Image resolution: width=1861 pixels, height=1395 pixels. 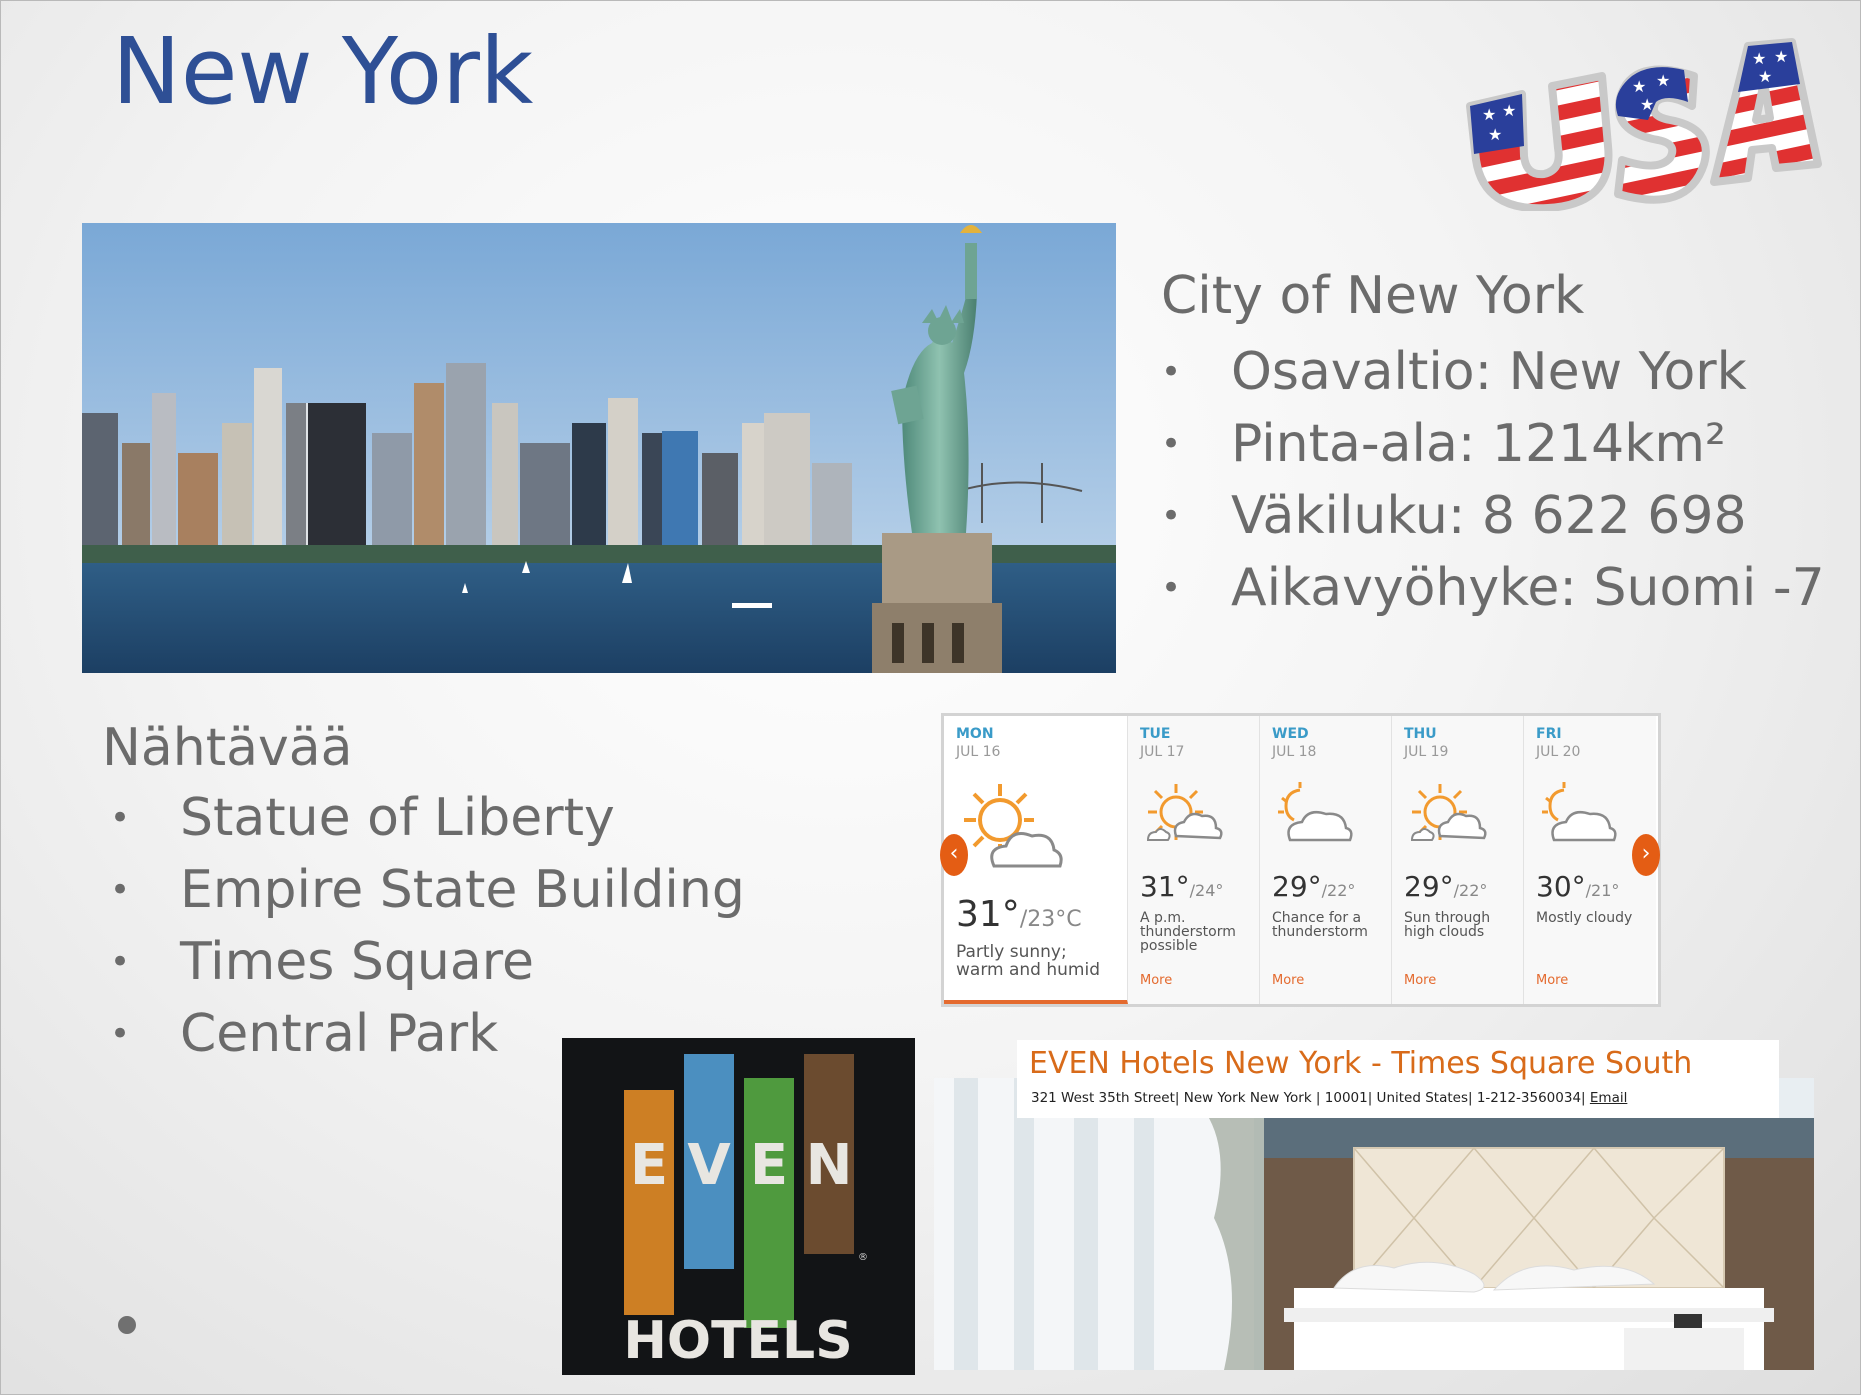 I want to click on even-letter: N, so click(x=829, y=1165).